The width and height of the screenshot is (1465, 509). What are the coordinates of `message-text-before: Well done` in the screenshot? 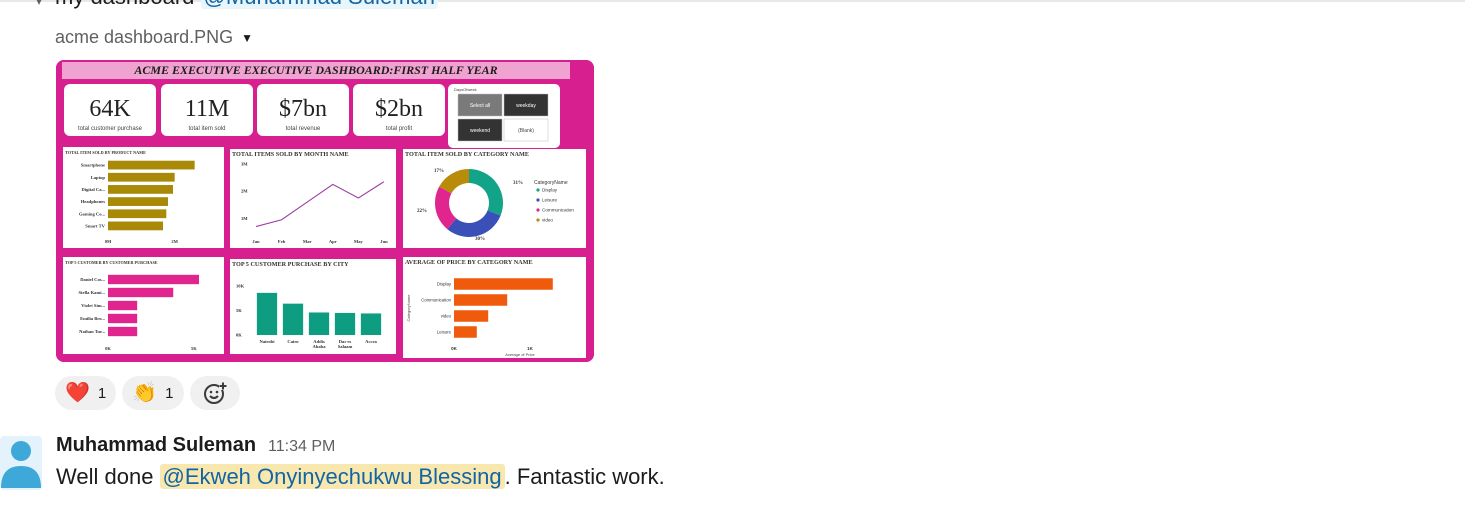 It's located at (108, 476).